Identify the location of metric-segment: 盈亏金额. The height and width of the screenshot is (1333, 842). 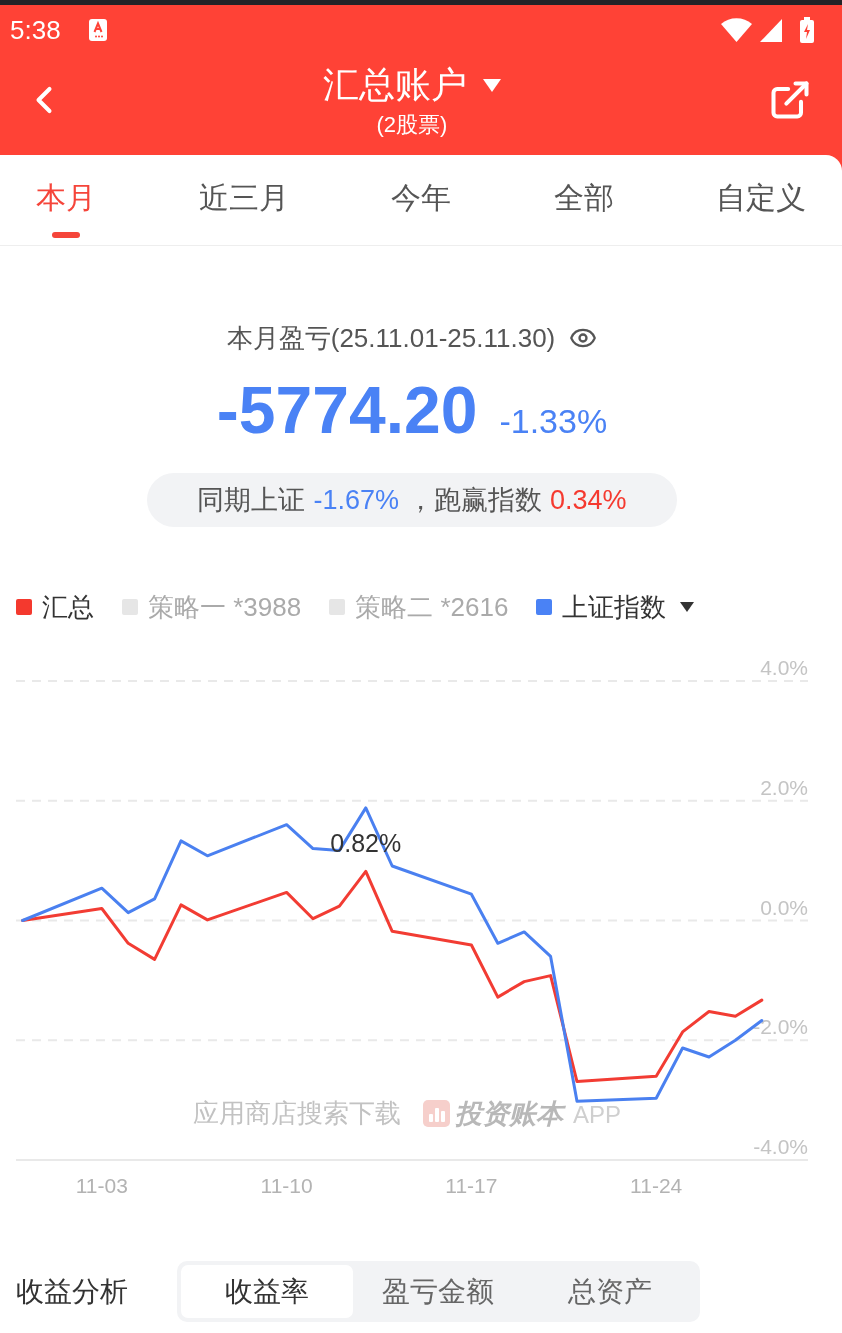
(438, 1291).